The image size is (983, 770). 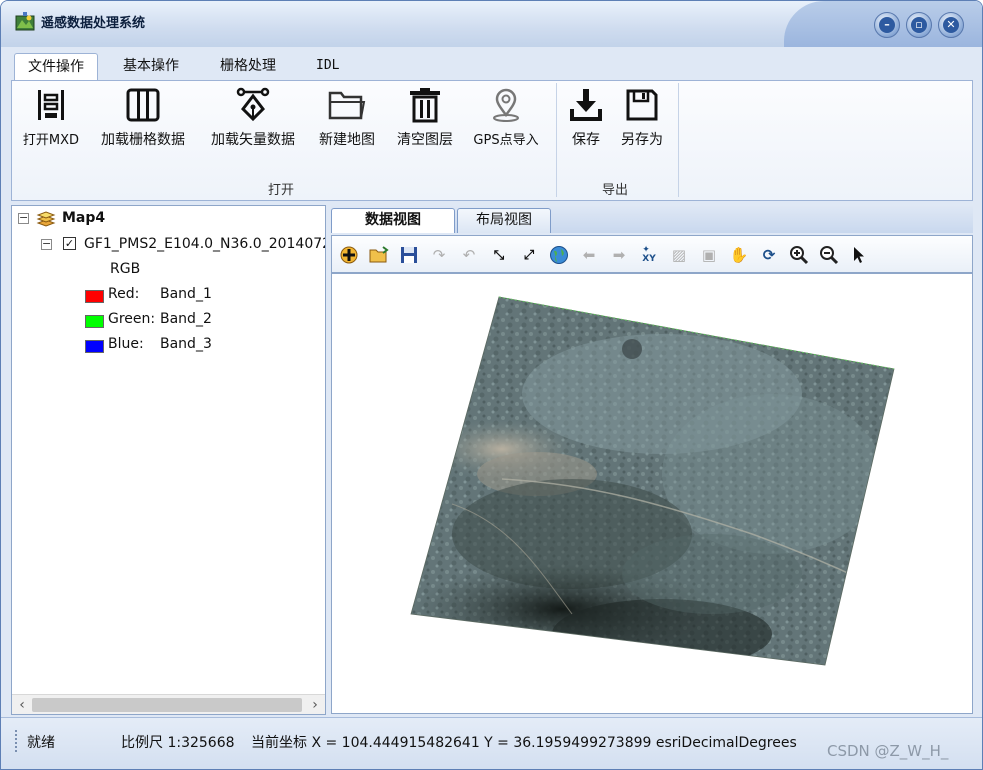 I want to click on watermark: CSDN @Z_W_H_, so click(x=888, y=751).